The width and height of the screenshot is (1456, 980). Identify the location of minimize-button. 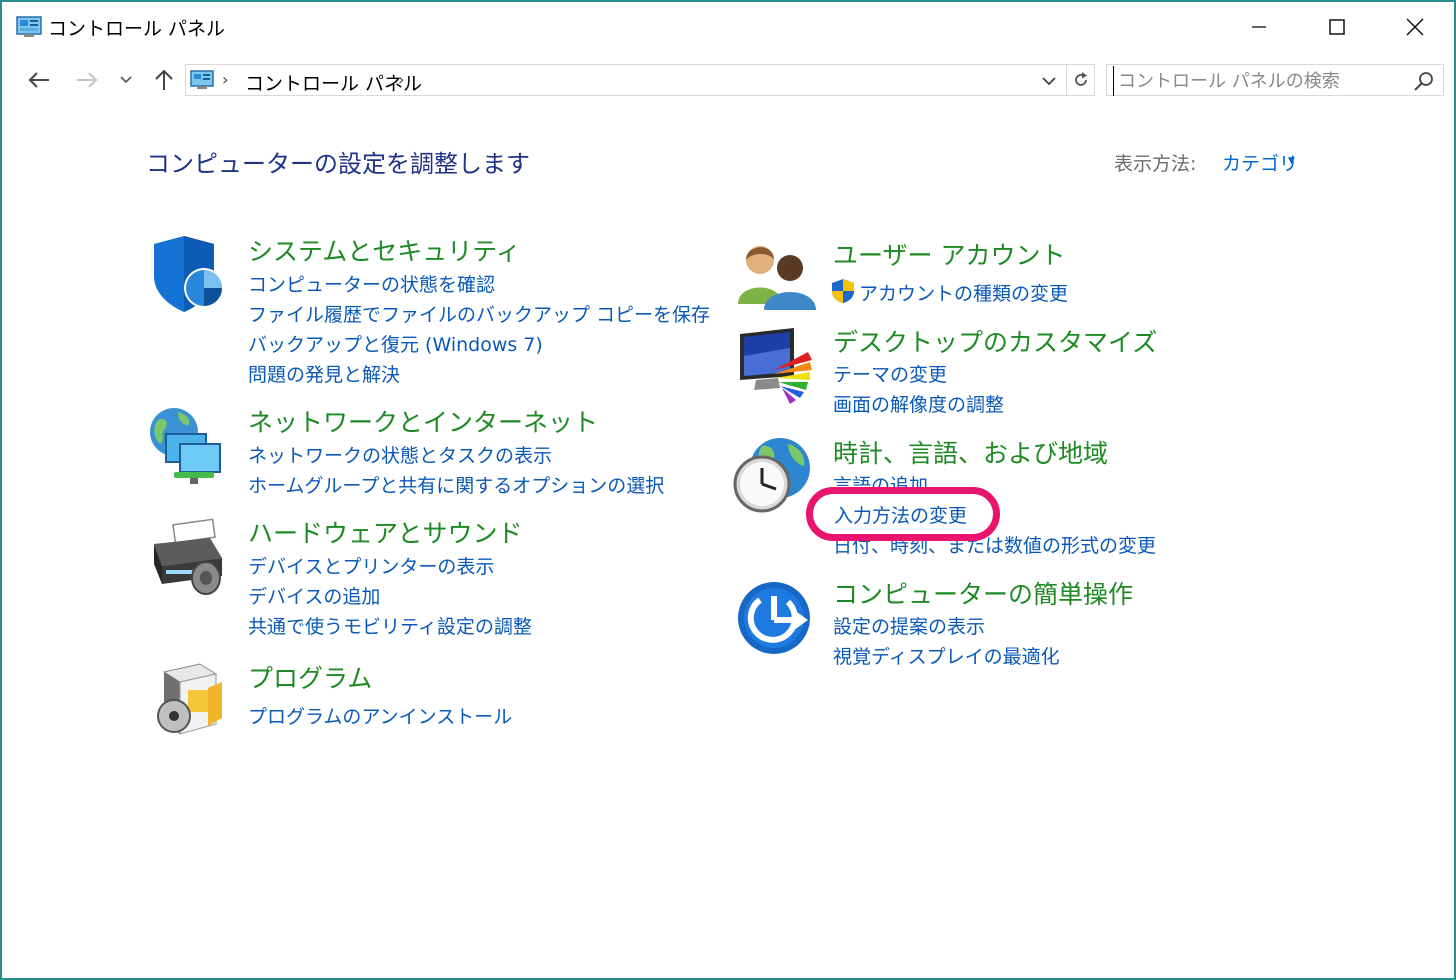
(1259, 27).